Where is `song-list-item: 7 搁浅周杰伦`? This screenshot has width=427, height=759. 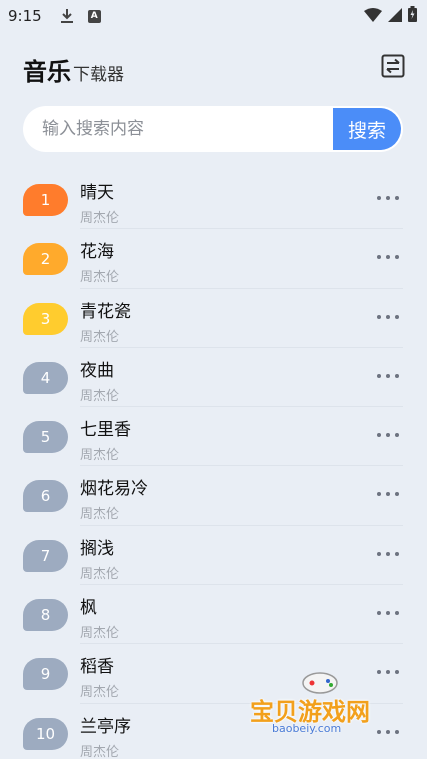 song-list-item: 7 搁浅周杰伦 is located at coordinates (213, 556).